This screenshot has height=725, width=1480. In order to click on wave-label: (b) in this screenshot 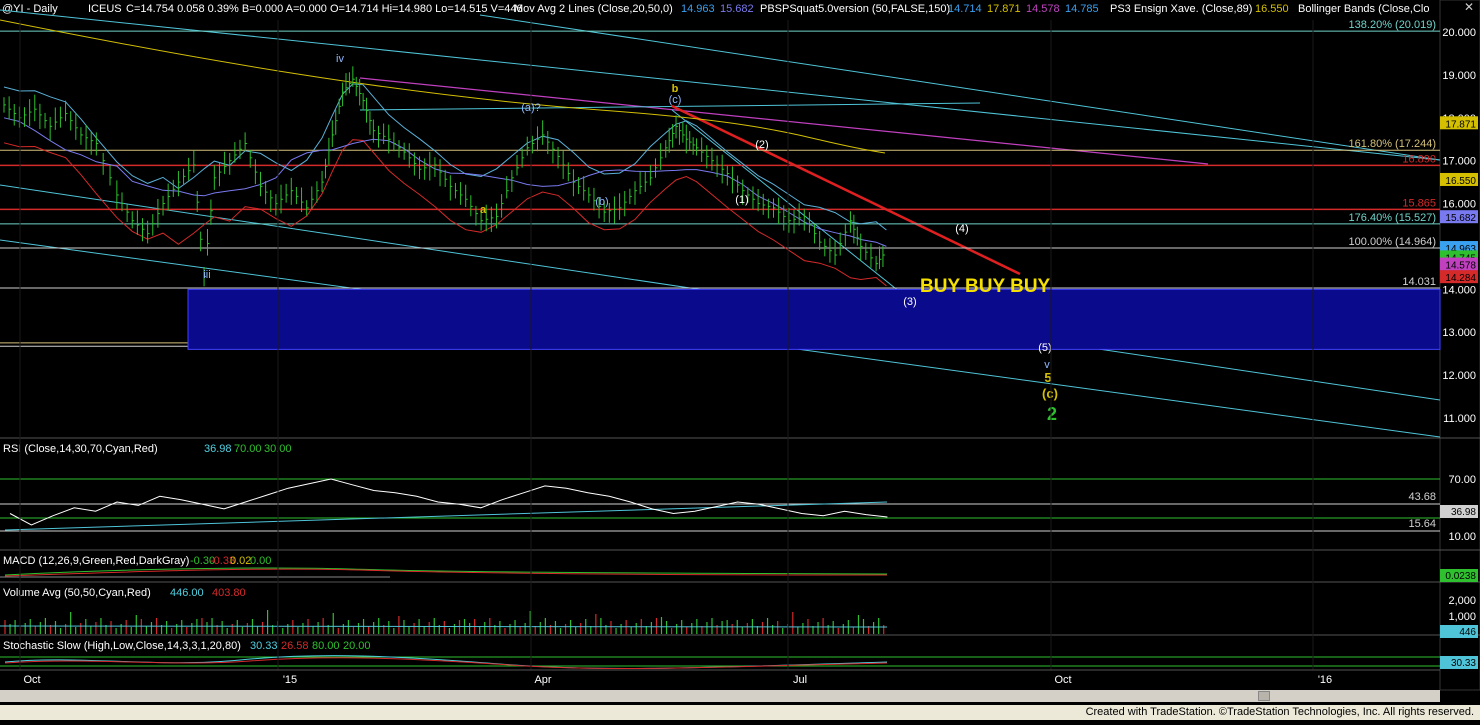, I will do `click(601, 202)`.